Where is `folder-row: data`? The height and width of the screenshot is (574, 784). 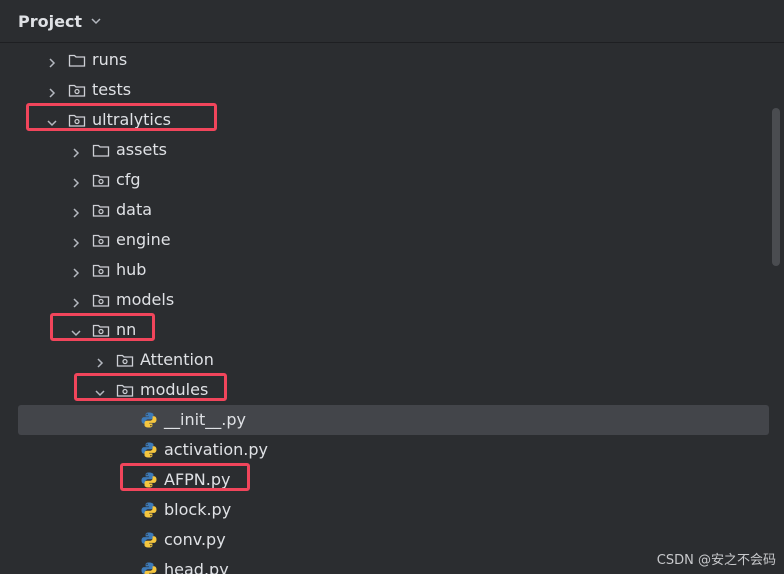
folder-row: data is located at coordinates (385, 210).